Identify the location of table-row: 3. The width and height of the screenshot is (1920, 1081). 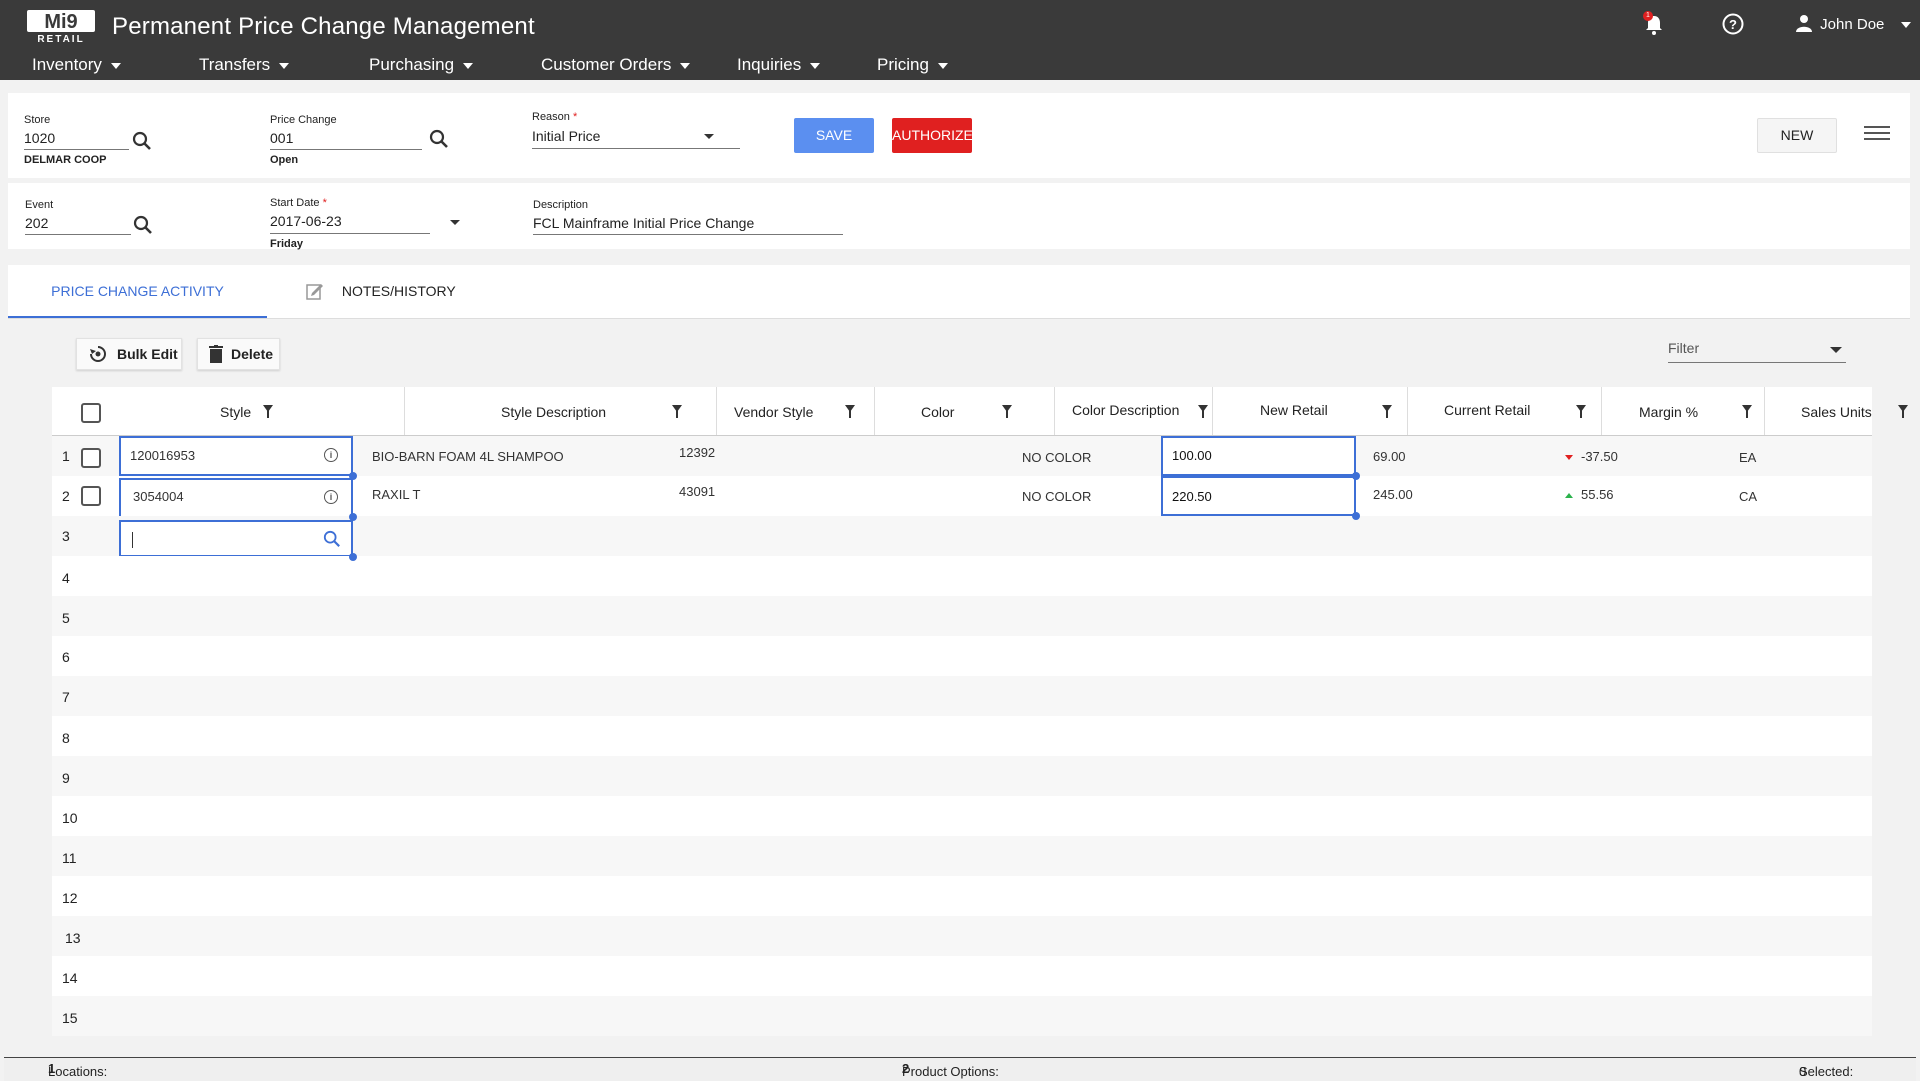
(962, 536).